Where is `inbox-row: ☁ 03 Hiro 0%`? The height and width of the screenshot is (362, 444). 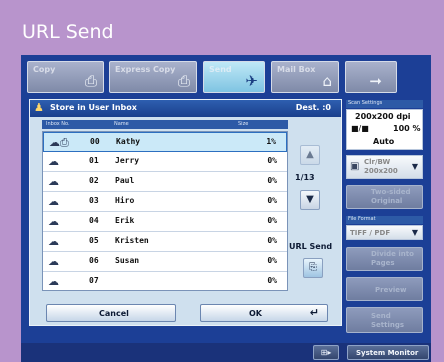
inbox-row: ☁ 03 Hiro 0% is located at coordinates (165, 202).